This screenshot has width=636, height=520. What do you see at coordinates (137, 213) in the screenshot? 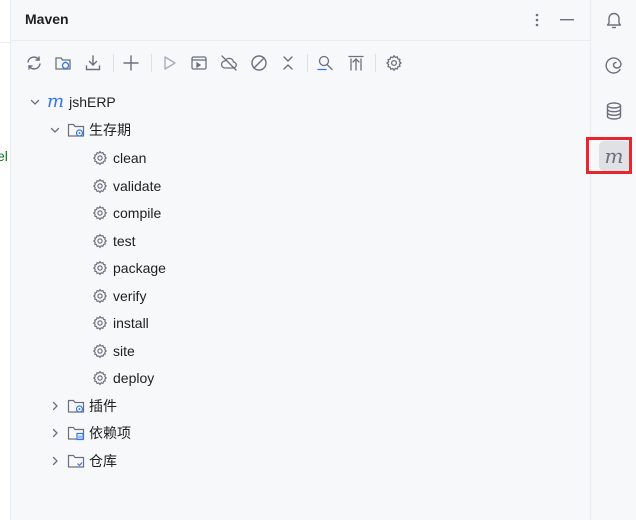
I see `goal-label: compile` at bounding box center [137, 213].